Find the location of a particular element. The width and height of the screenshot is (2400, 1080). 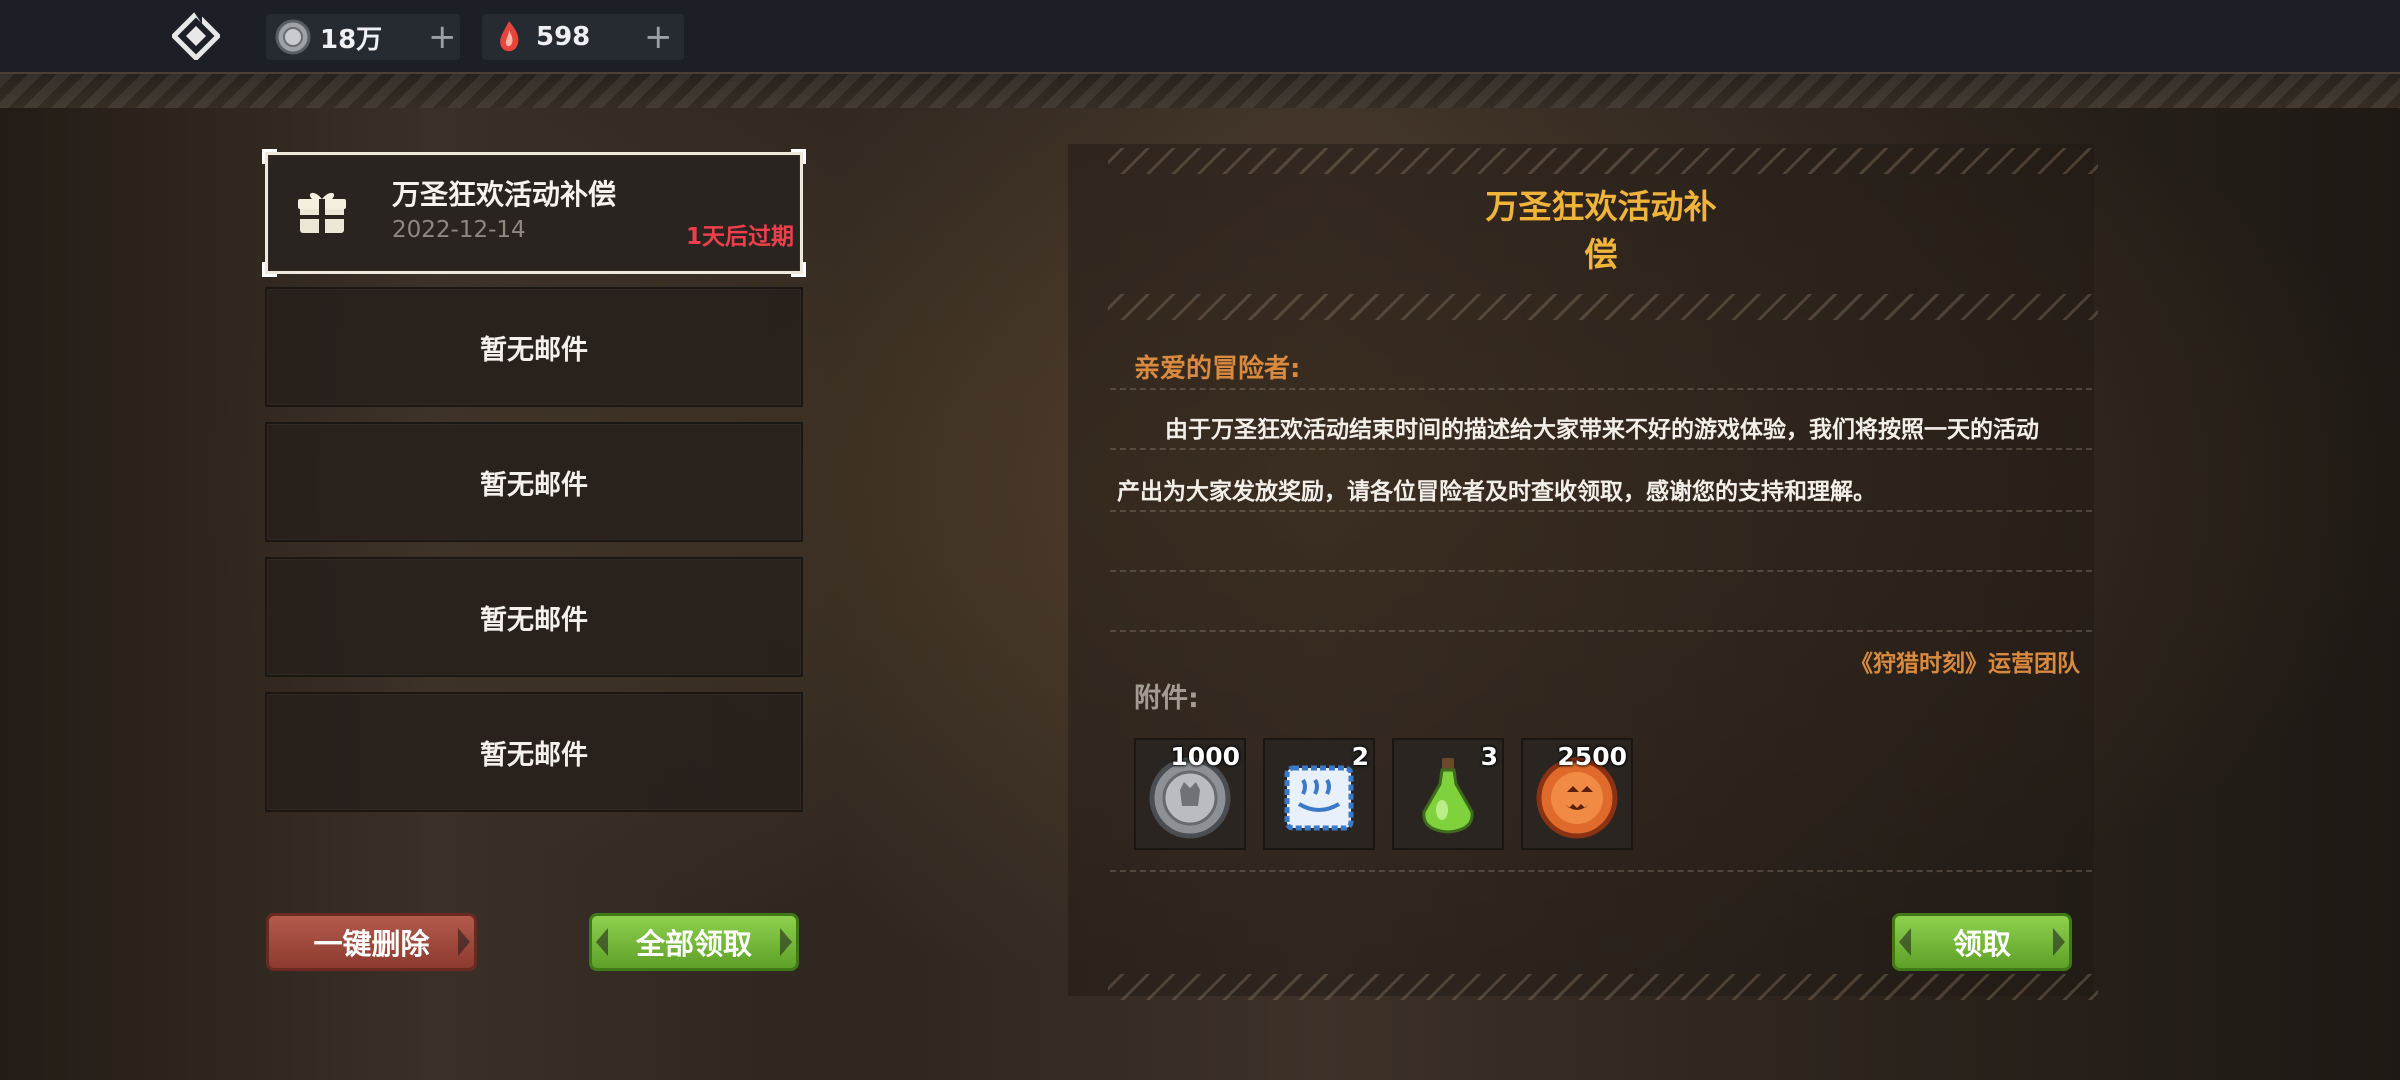

red-crystal-icon is located at coordinates (509, 36).